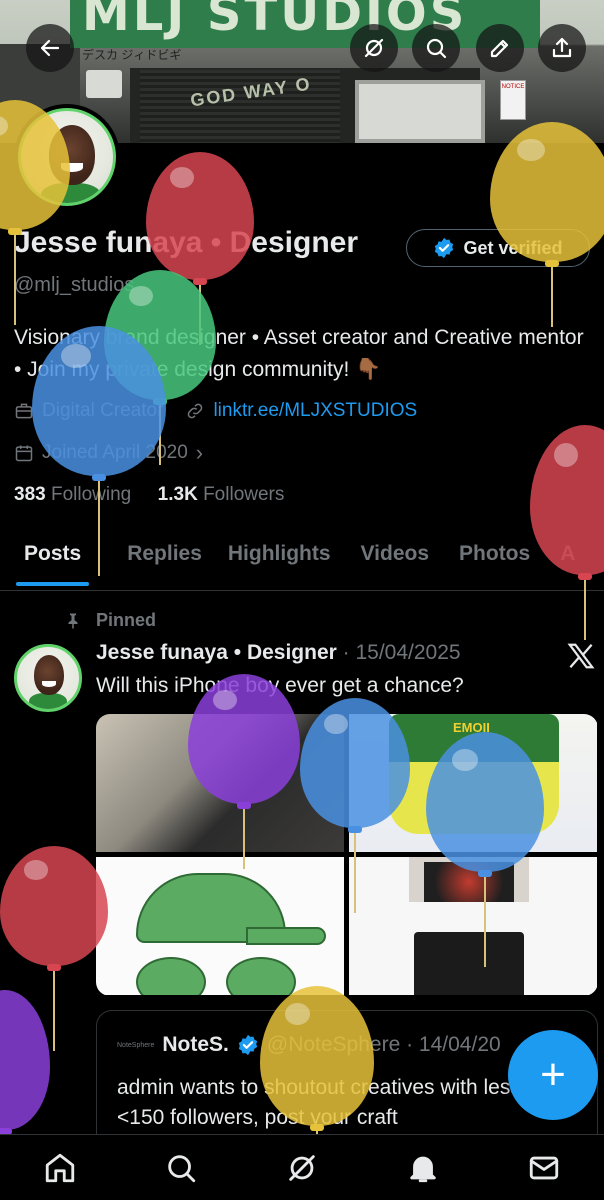  I want to click on followers-label: Followers, so click(244, 494).